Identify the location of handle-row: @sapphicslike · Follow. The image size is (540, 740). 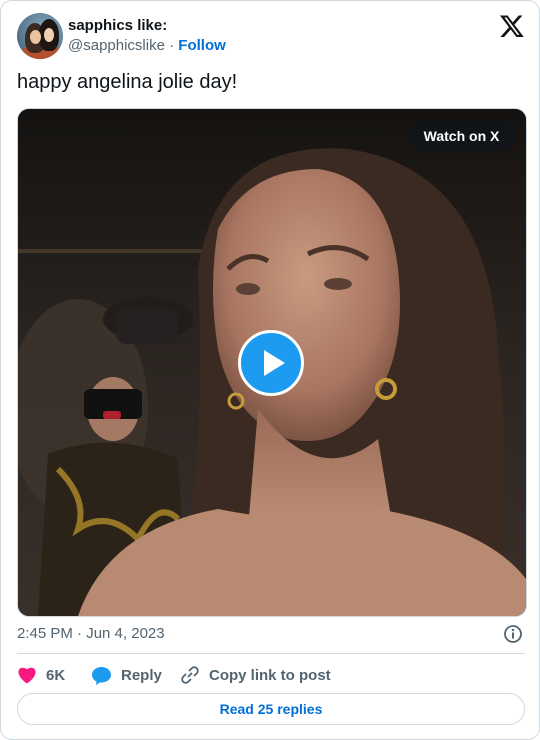
(147, 45).